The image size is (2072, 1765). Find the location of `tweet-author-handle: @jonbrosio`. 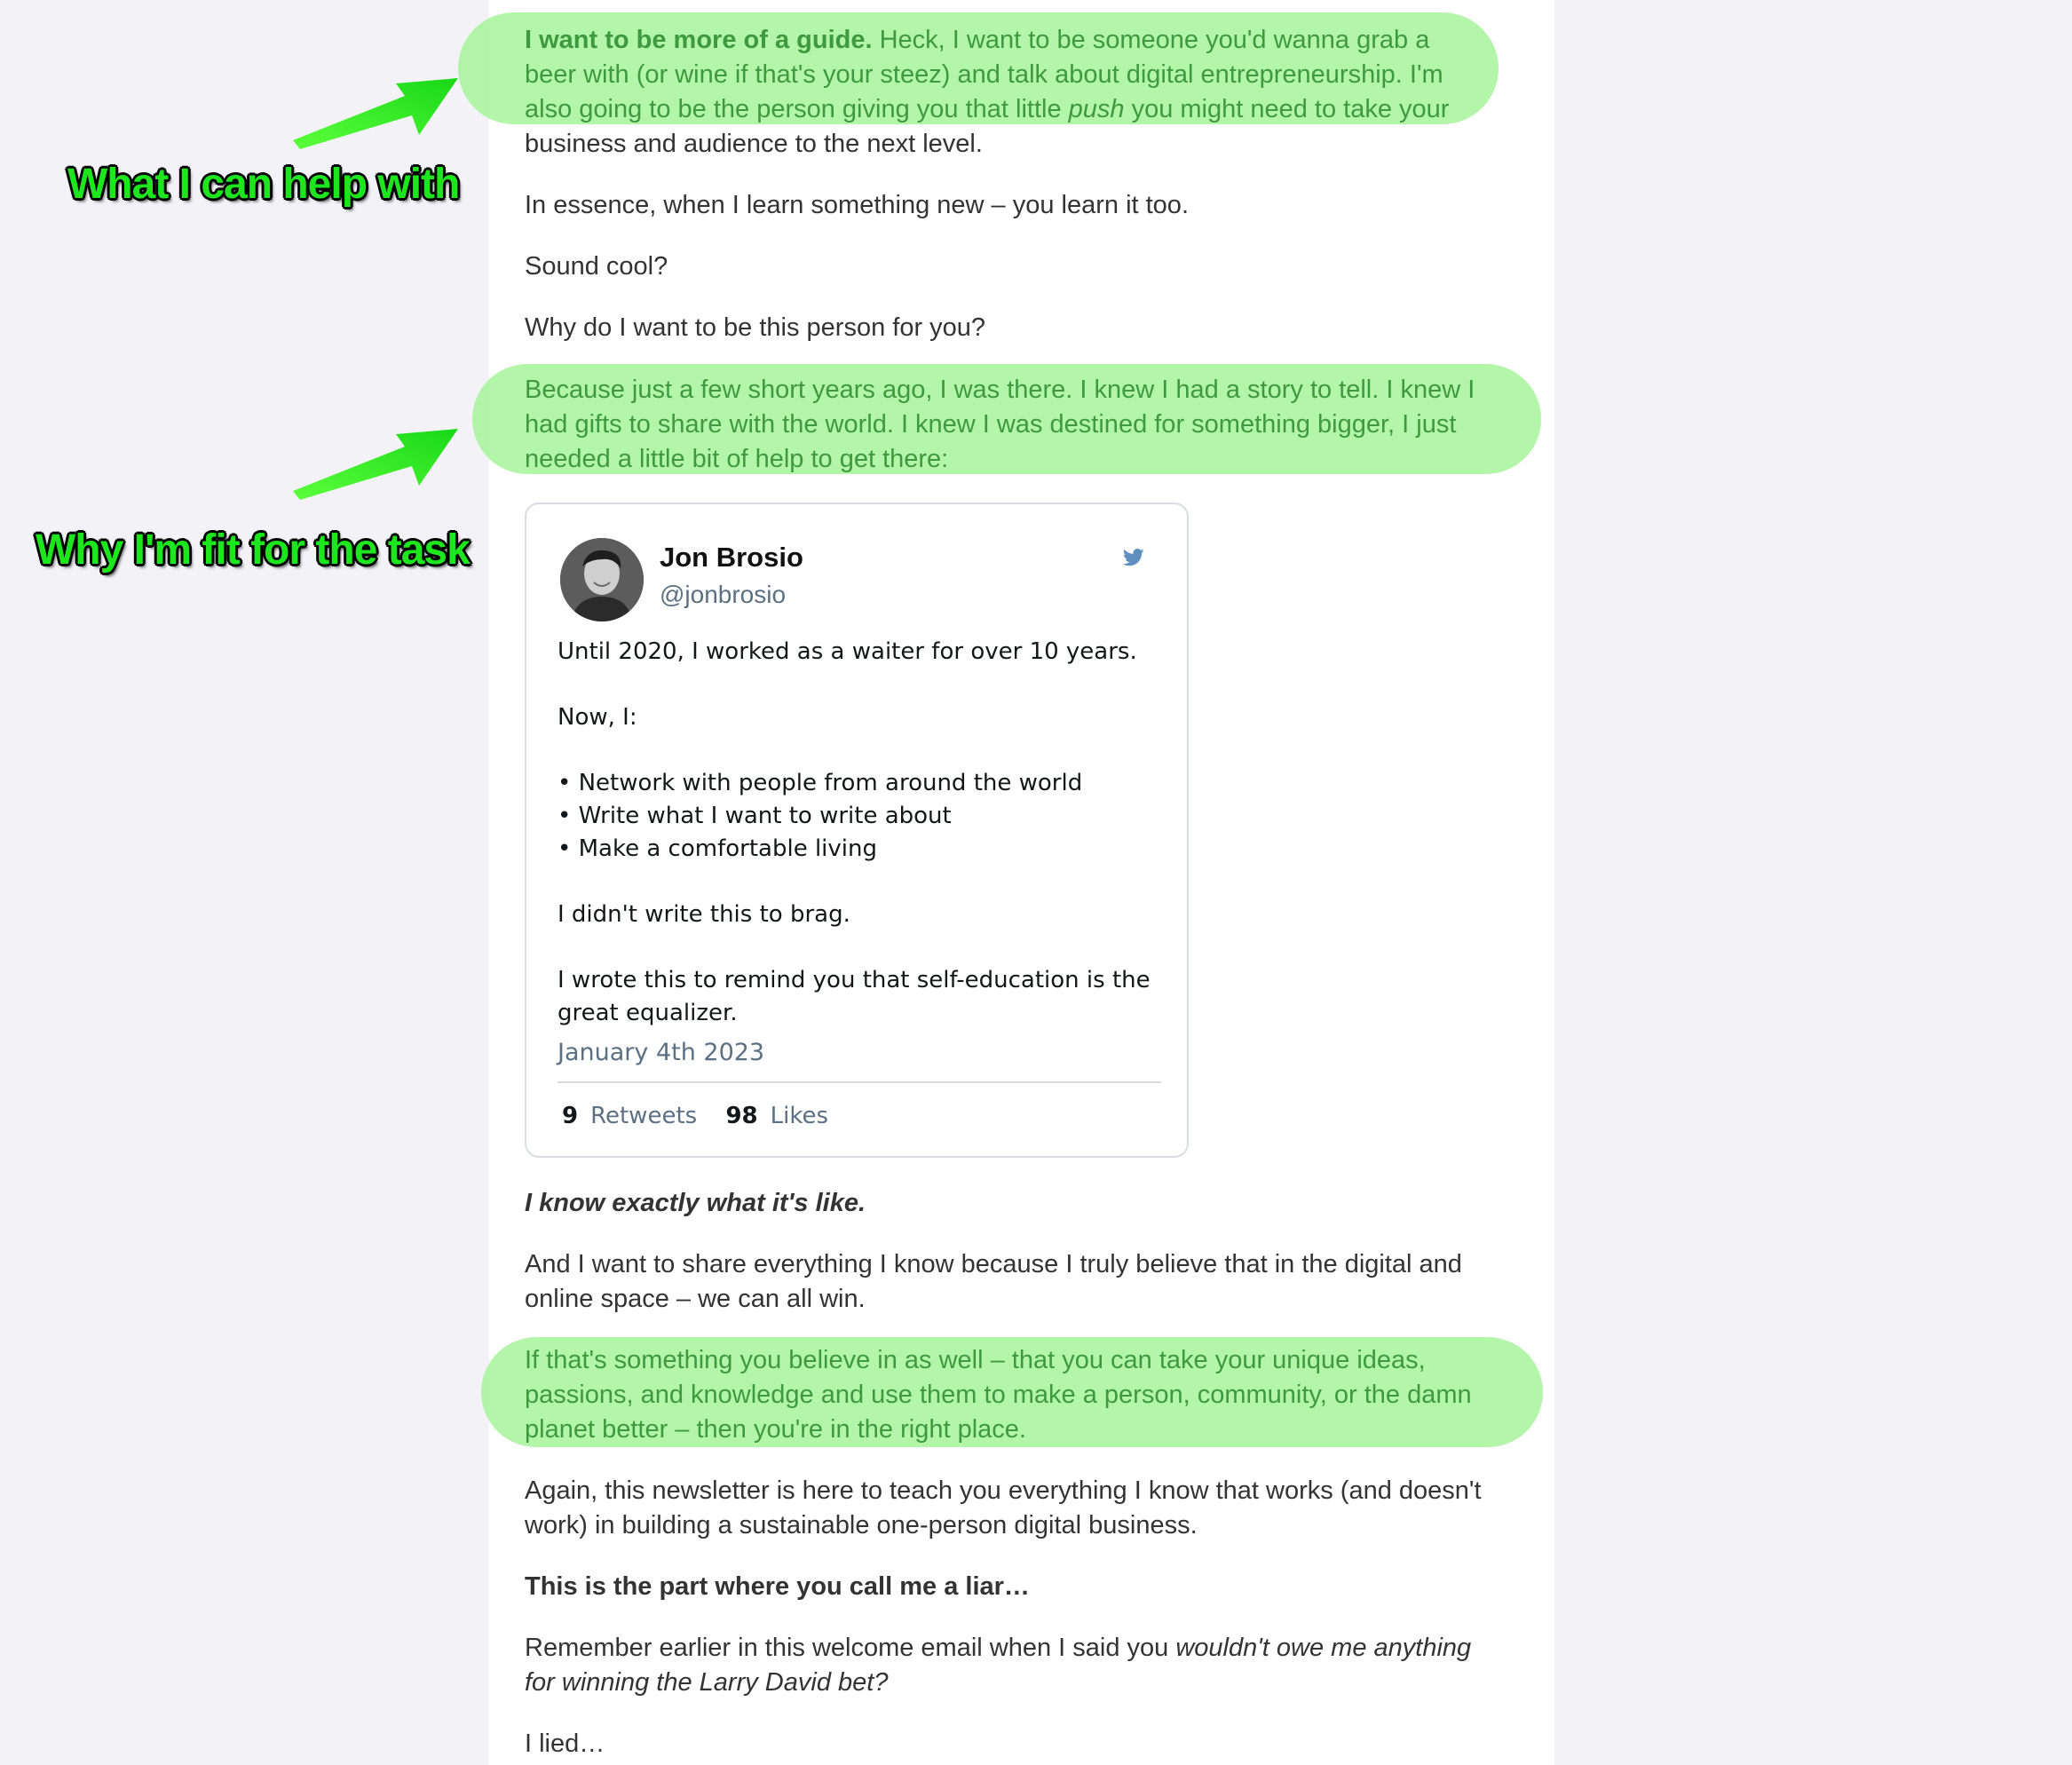

tweet-author-handle: @jonbrosio is located at coordinates (723, 595).